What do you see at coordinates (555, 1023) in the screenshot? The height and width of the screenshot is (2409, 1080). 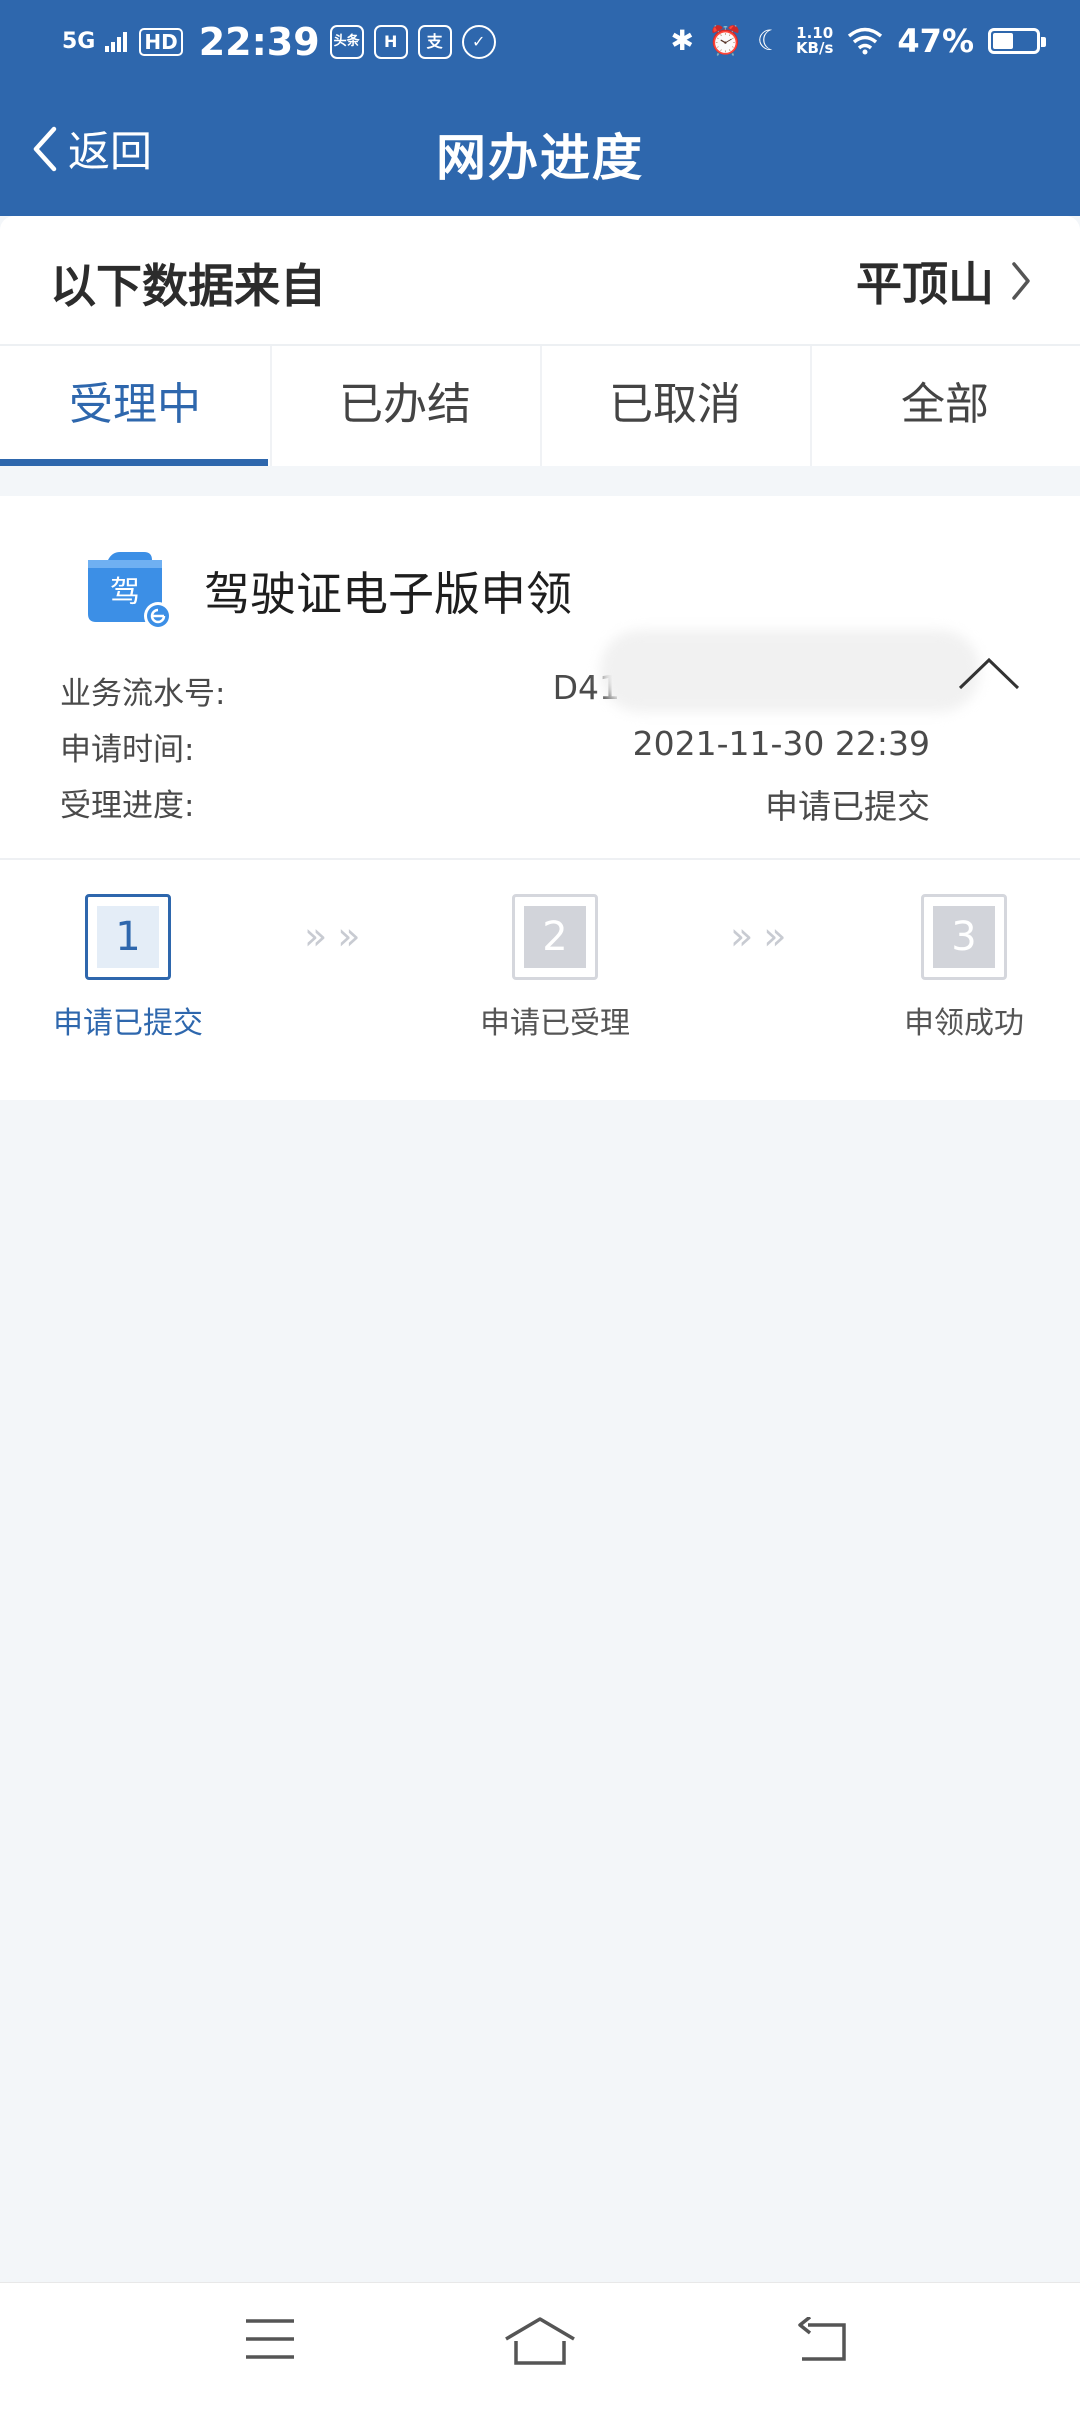 I see `step-label: 申请已受理` at bounding box center [555, 1023].